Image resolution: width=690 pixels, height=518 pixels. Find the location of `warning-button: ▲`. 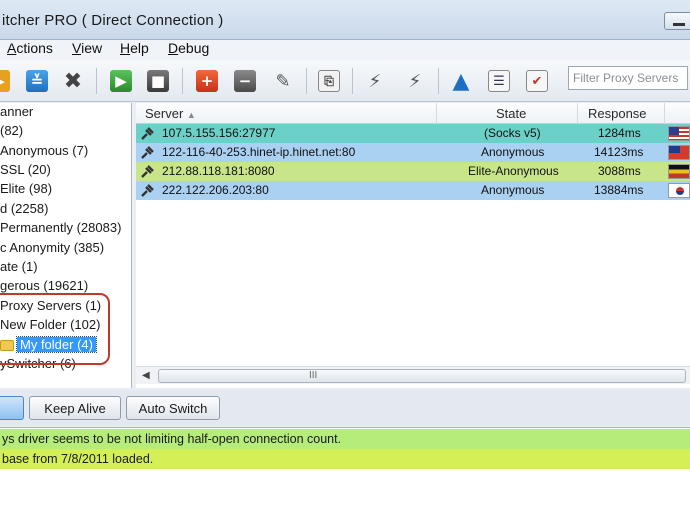

warning-button: ▲ is located at coordinates (461, 81).